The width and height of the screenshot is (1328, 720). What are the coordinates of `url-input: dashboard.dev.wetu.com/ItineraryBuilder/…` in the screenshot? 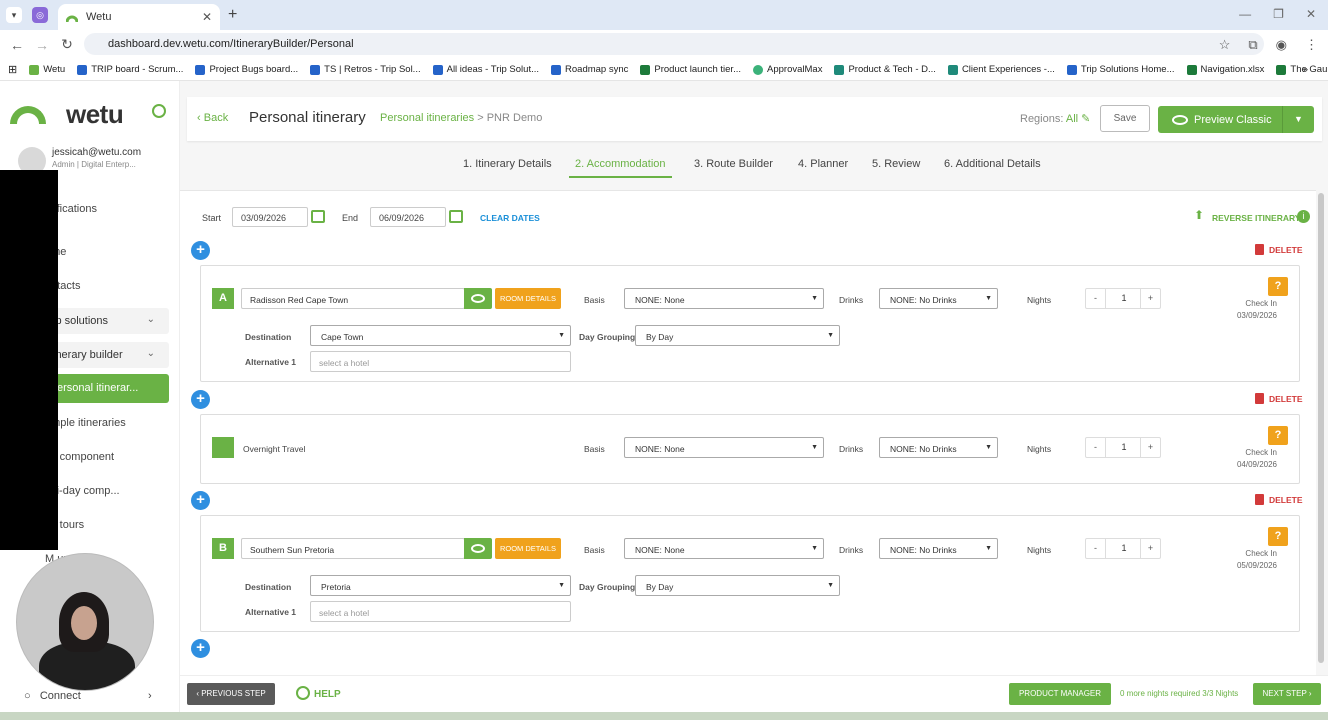 It's located at (674, 44).